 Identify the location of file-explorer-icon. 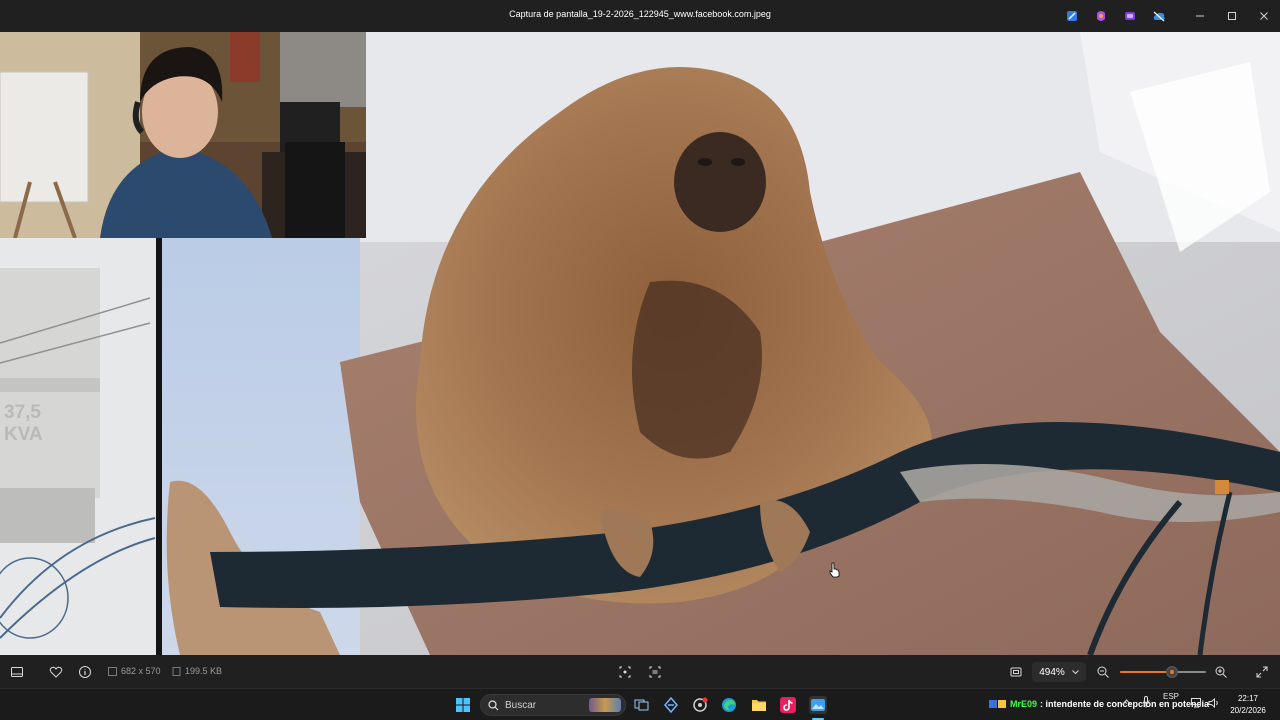
(759, 705).